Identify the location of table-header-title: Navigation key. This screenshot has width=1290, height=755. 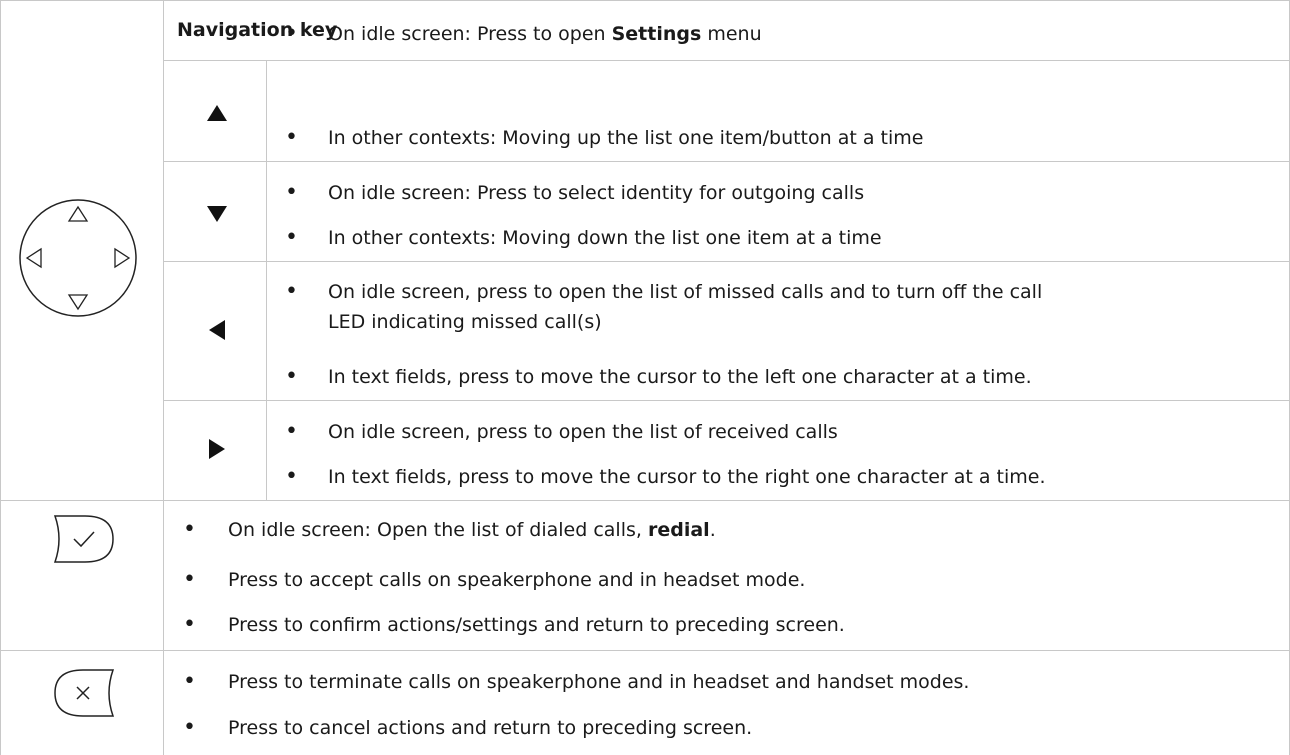
(257, 30).